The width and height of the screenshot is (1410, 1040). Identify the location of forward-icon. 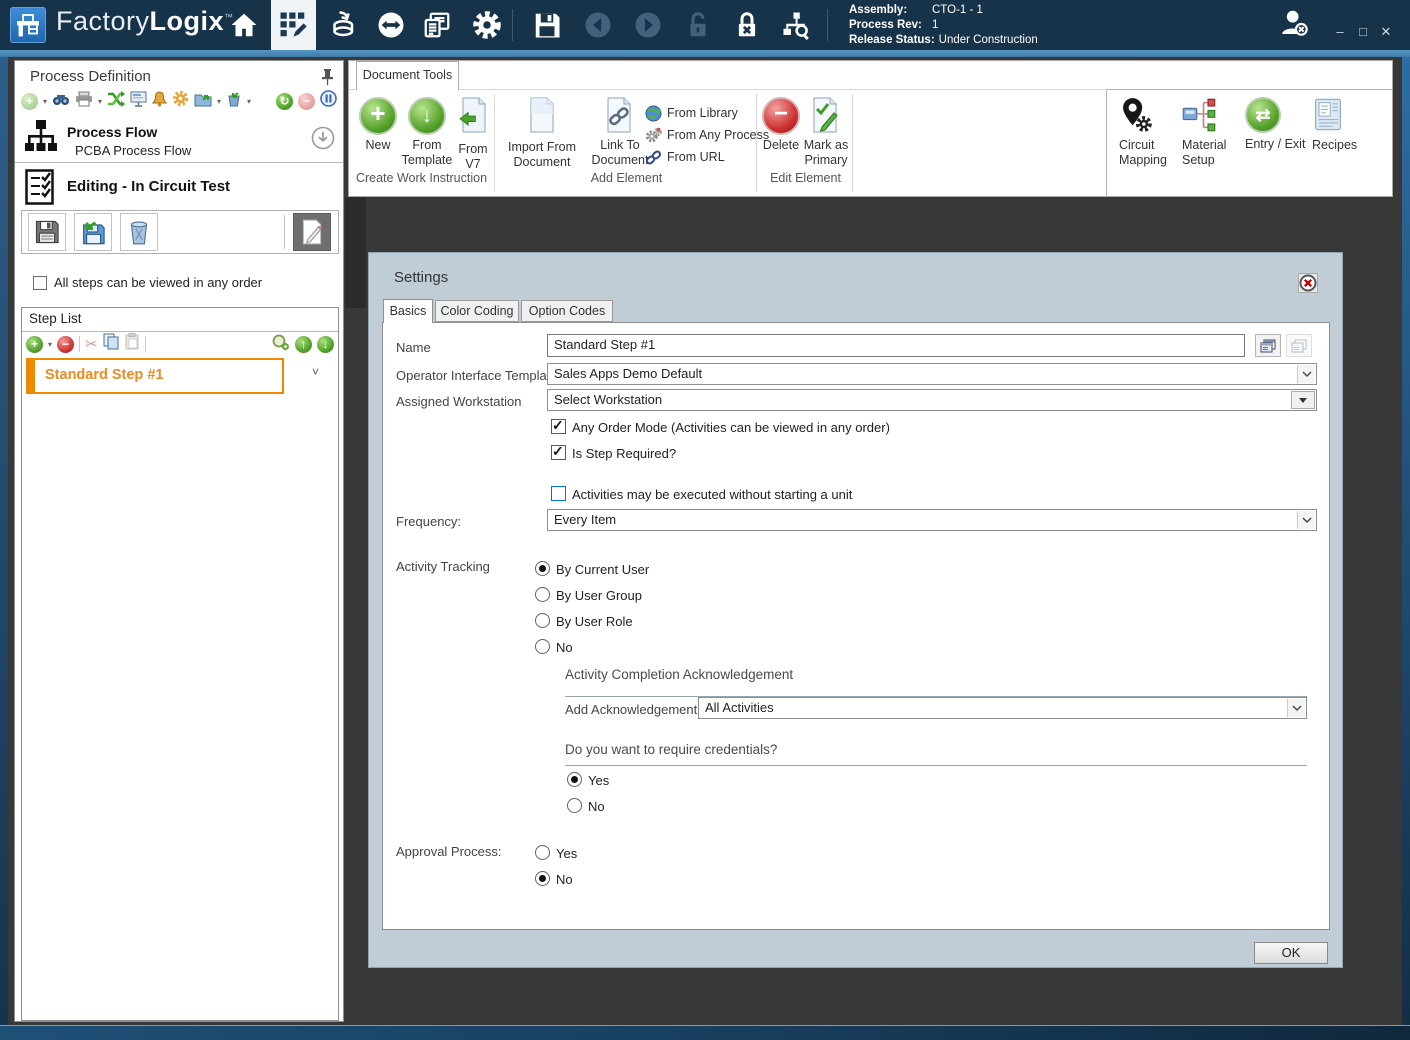
(648, 25).